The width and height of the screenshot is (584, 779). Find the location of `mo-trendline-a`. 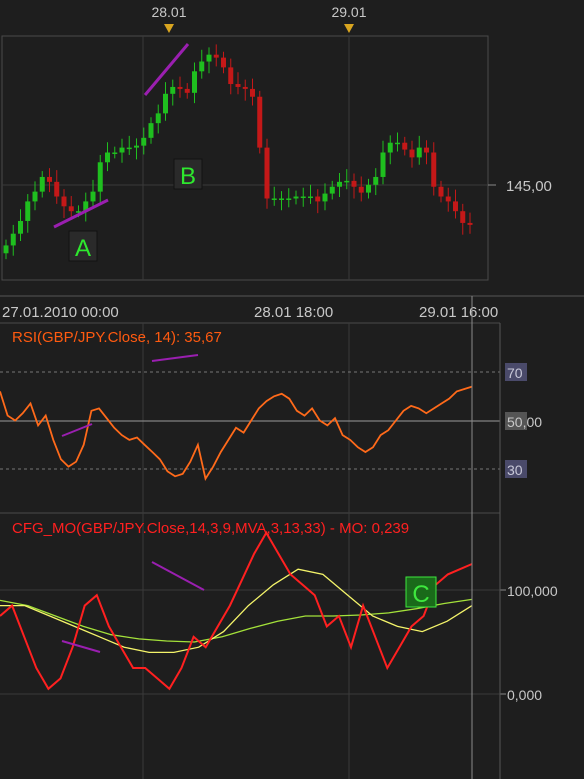

mo-trendline-a is located at coordinates (81, 646).